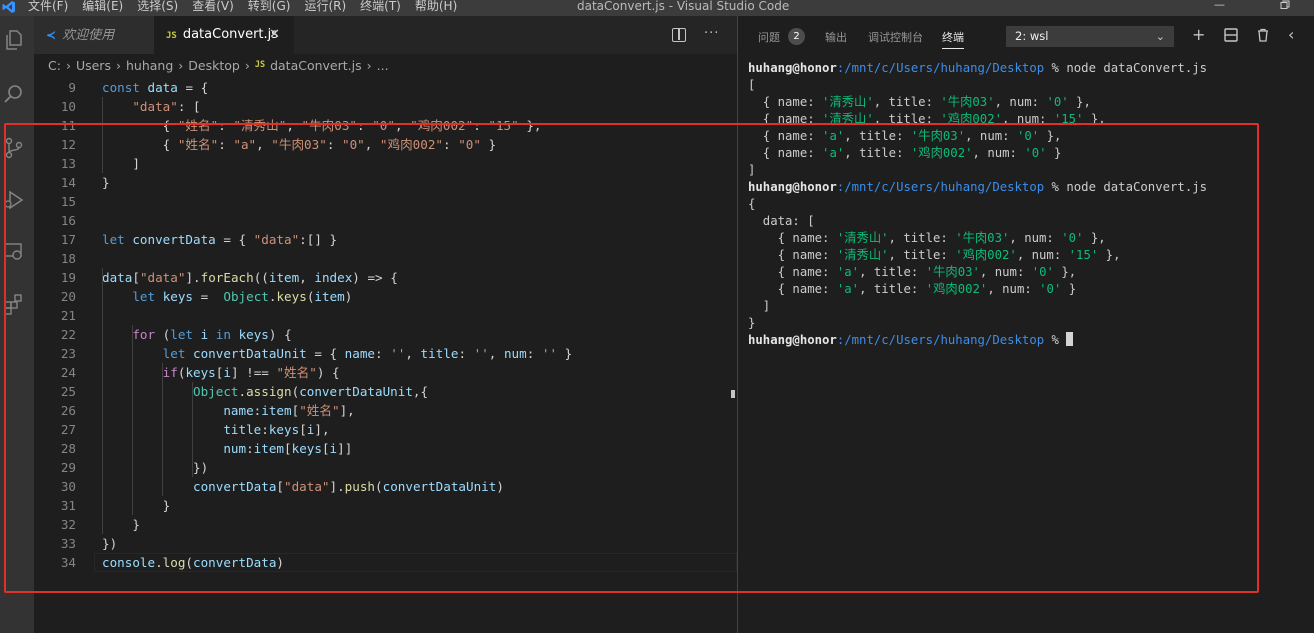  What do you see at coordinates (14, 252) in the screenshot?
I see `remote-explorer-icon` at bounding box center [14, 252].